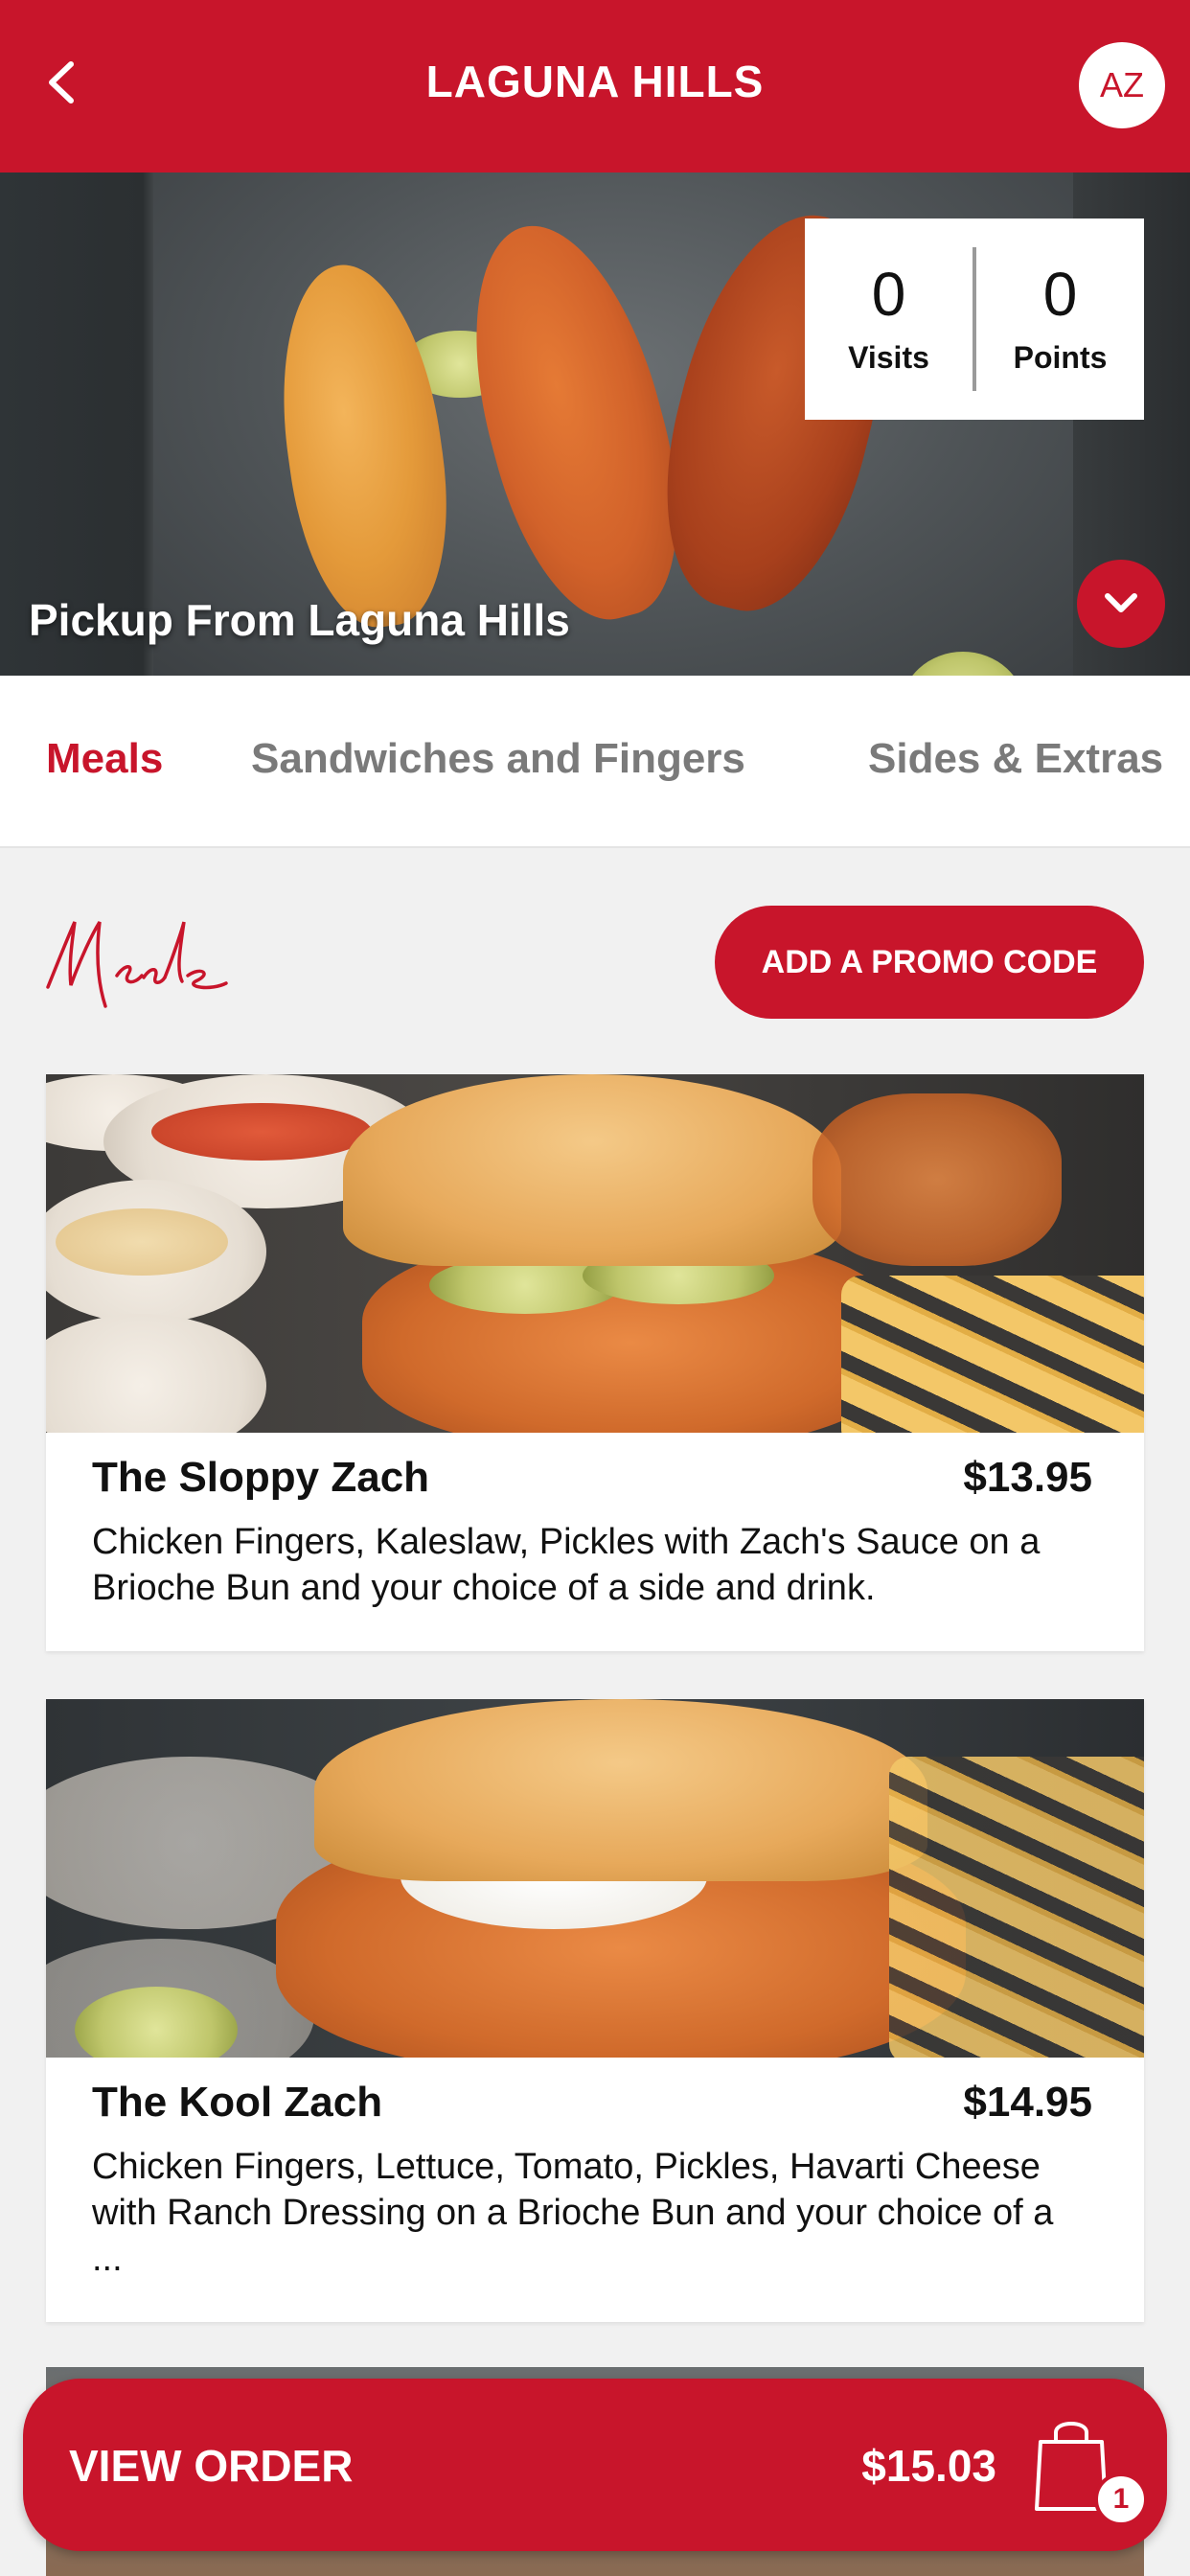 The image size is (1190, 2576). What do you see at coordinates (930, 962) in the screenshot?
I see `add-promo-code-button: ADD A PROMO CODE` at bounding box center [930, 962].